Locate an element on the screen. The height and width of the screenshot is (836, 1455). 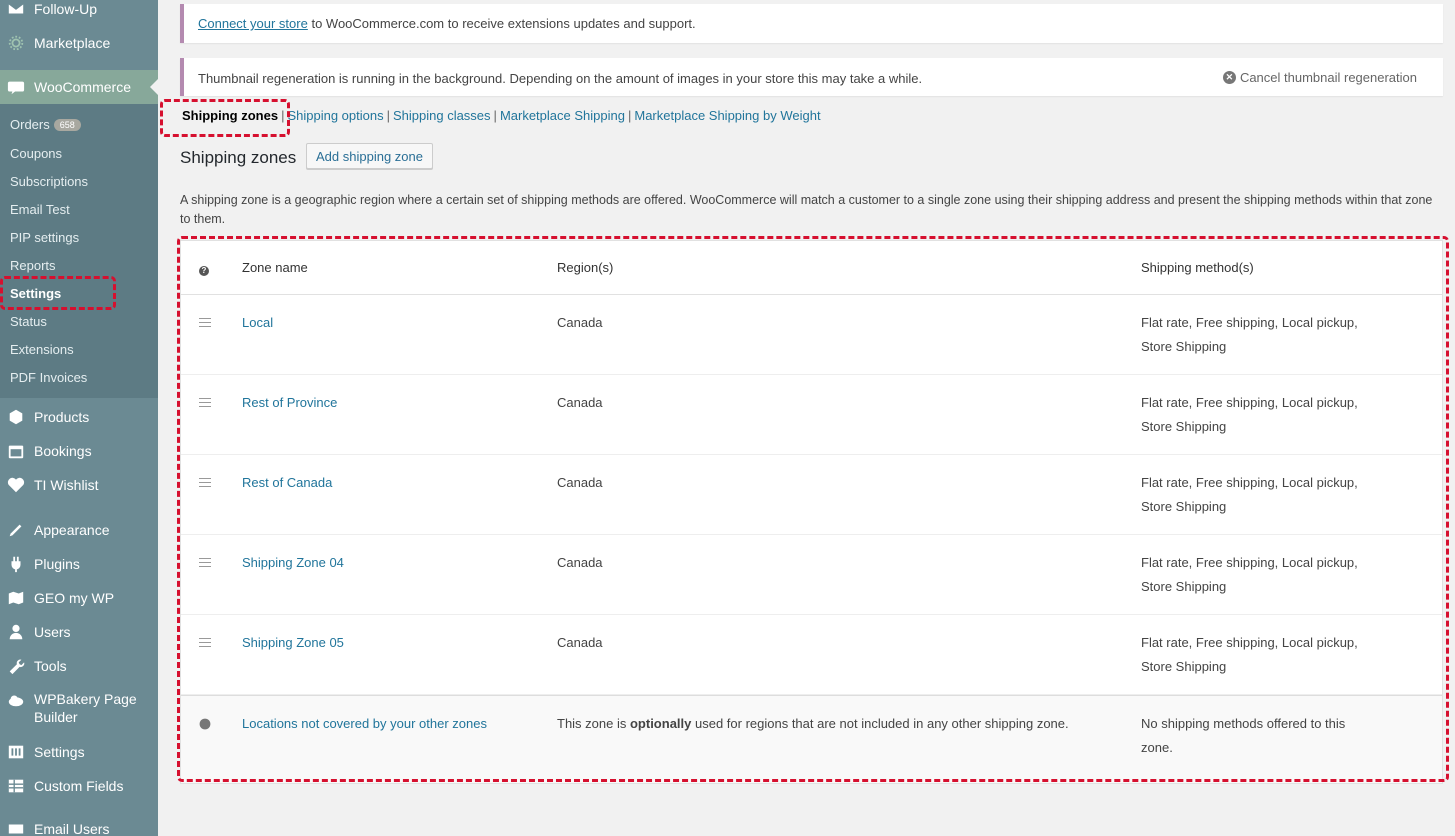
menu-settings: Settings is located at coordinates (79, 752).